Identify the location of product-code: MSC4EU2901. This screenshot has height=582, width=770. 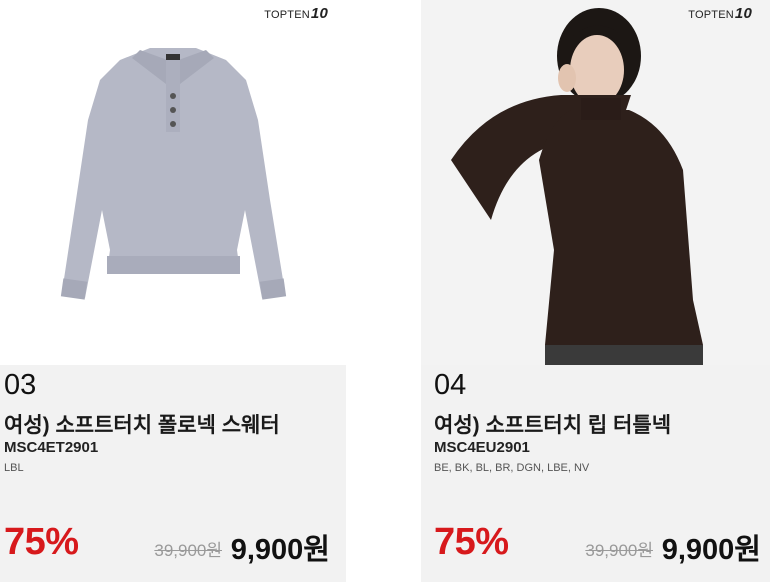
(482, 447).